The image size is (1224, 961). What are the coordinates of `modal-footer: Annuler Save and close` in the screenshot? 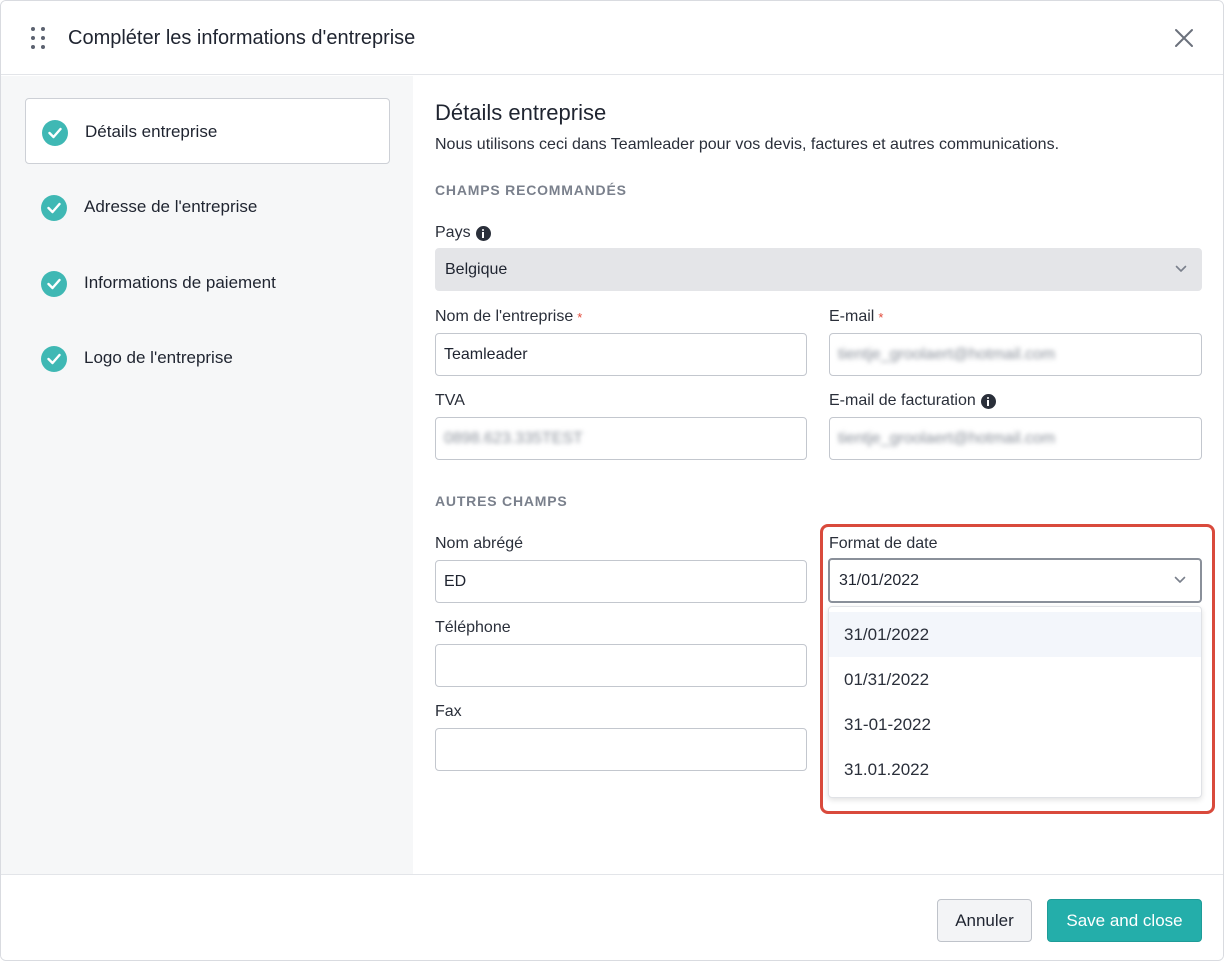 It's located at (612, 917).